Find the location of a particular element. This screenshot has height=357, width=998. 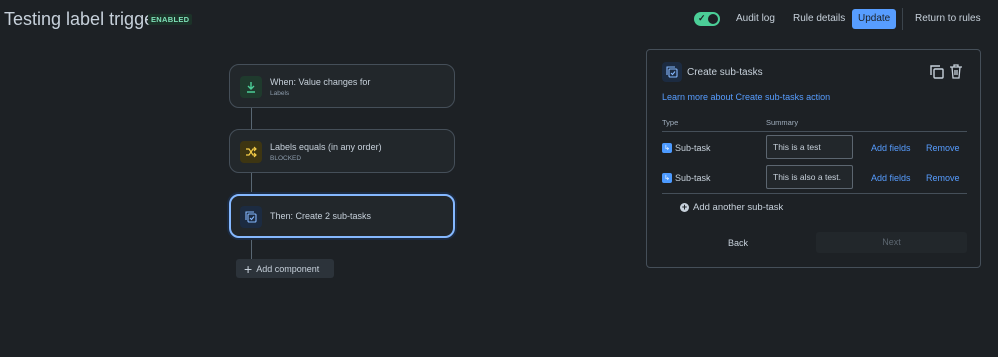

audit-log-button: Audit log is located at coordinates (755, 19).